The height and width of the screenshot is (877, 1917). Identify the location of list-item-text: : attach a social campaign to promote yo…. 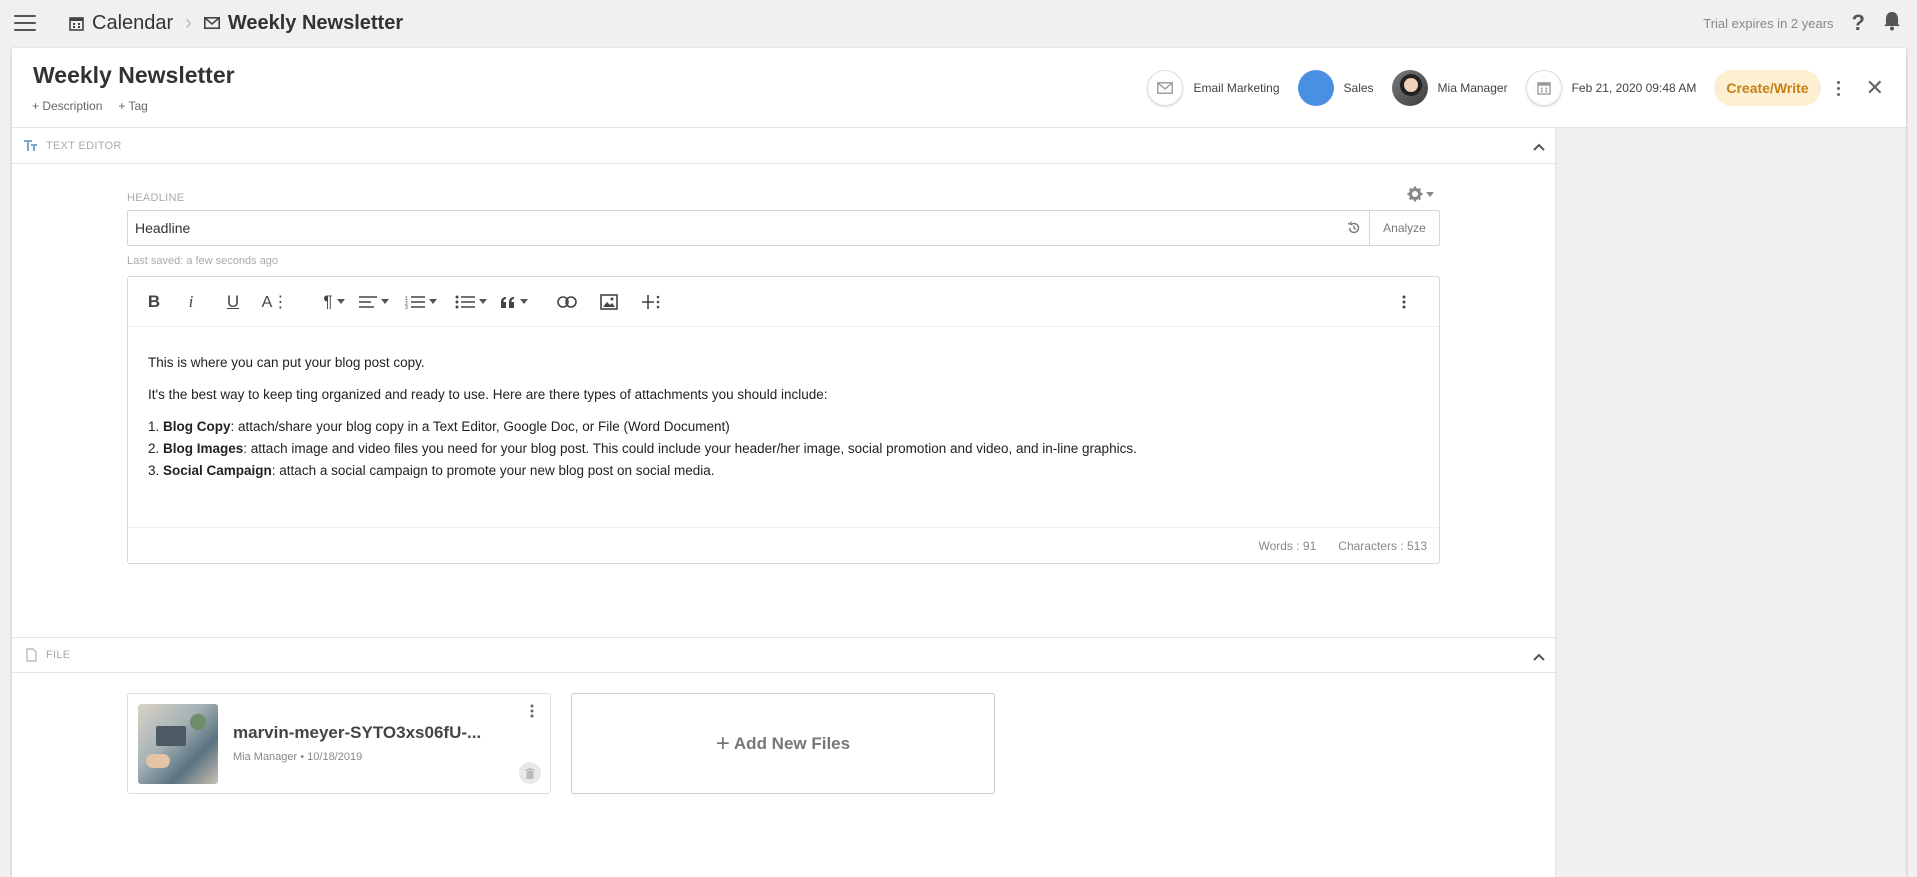
(493, 470).